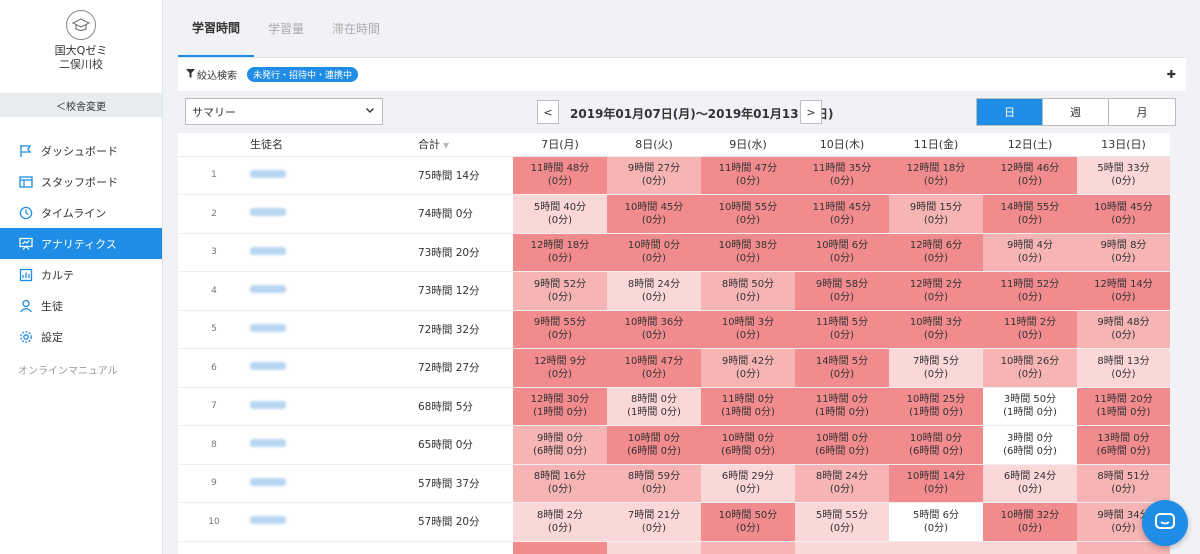  Describe the element at coordinates (1030, 145) in the screenshot. I see `col-header-day: 12日(土)` at that location.